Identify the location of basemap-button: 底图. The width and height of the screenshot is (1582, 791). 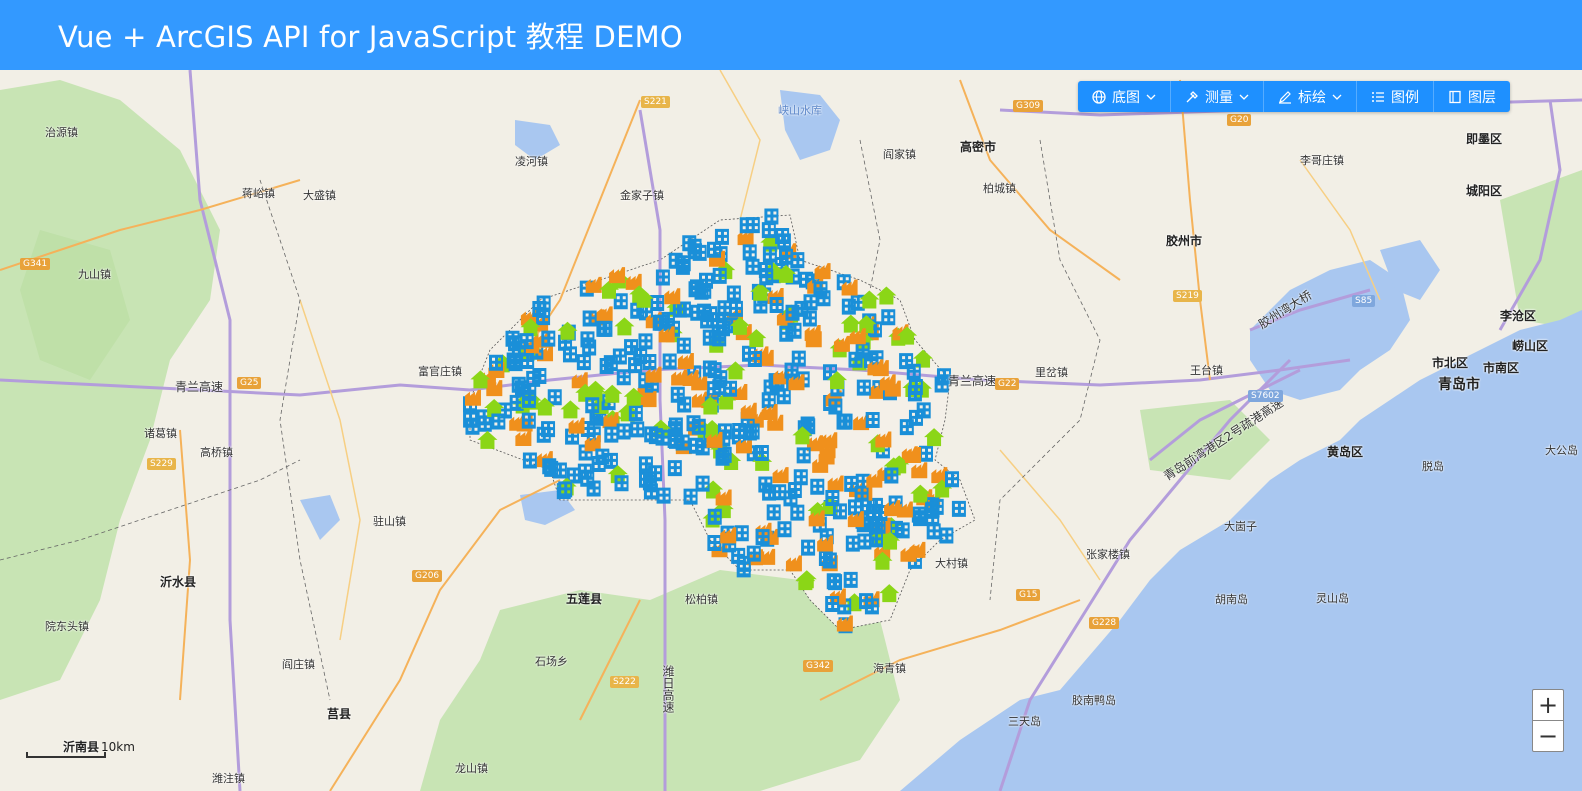
(1124, 96).